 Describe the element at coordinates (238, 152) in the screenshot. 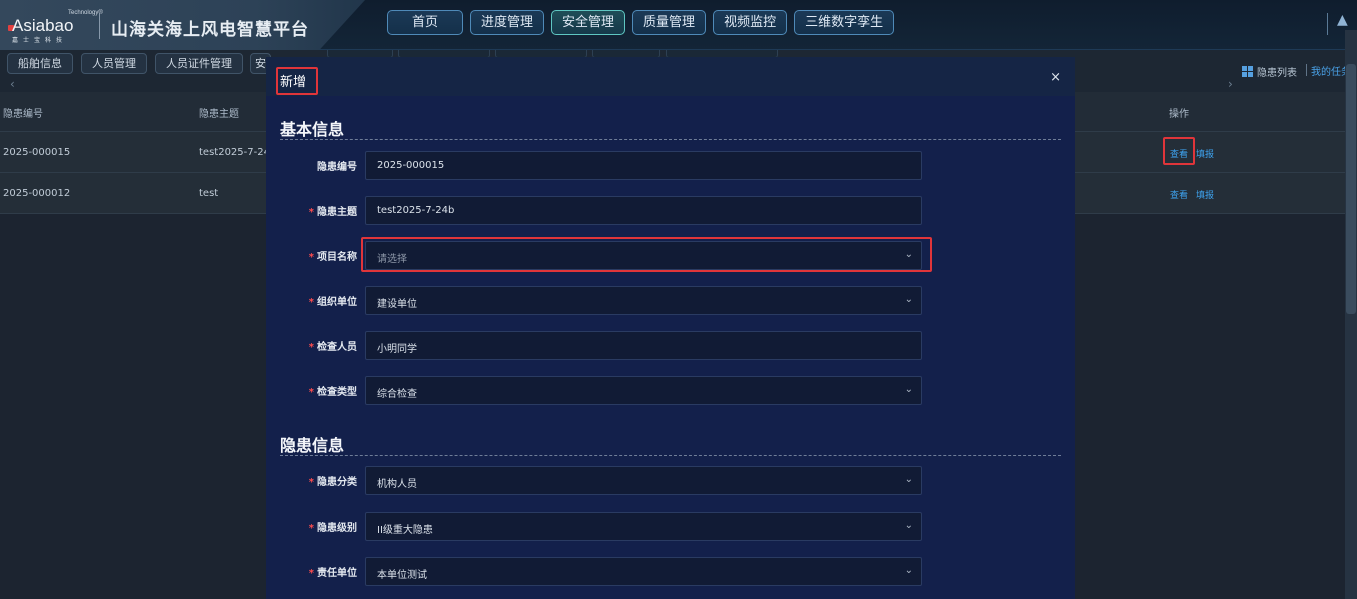

I see `cell-subject: test2025-7-24b` at that location.